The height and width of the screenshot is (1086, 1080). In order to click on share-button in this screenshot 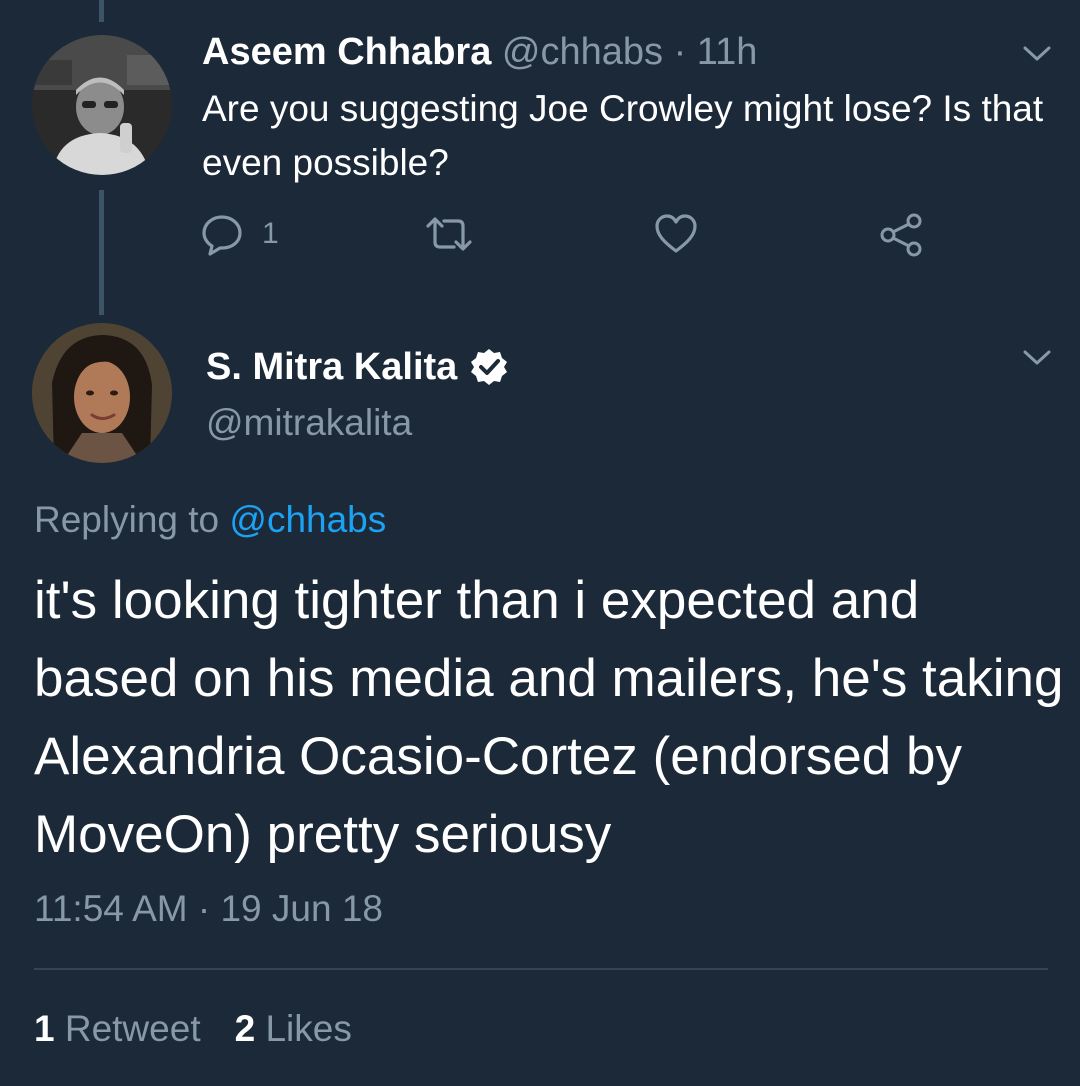, I will do `click(901, 235)`.